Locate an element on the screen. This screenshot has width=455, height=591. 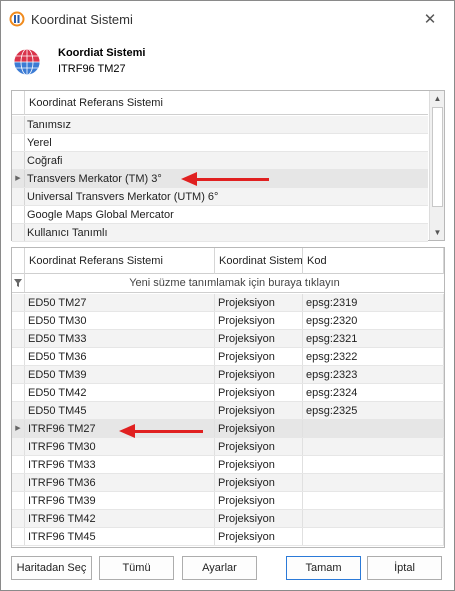
table-row: ED50 TM33 Projeksiyon epsg:2321 is located at coordinates (228, 339).